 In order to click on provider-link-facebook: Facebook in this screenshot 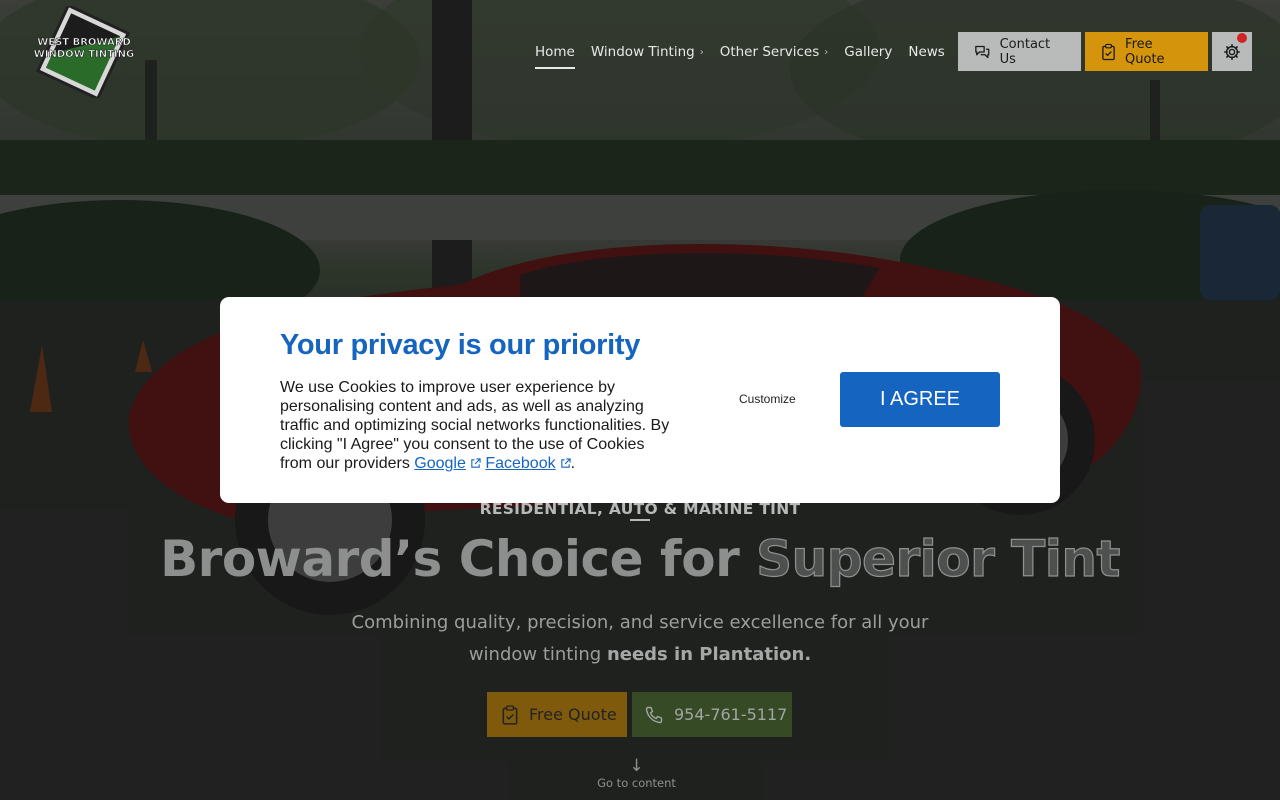, I will do `click(528, 463)`.